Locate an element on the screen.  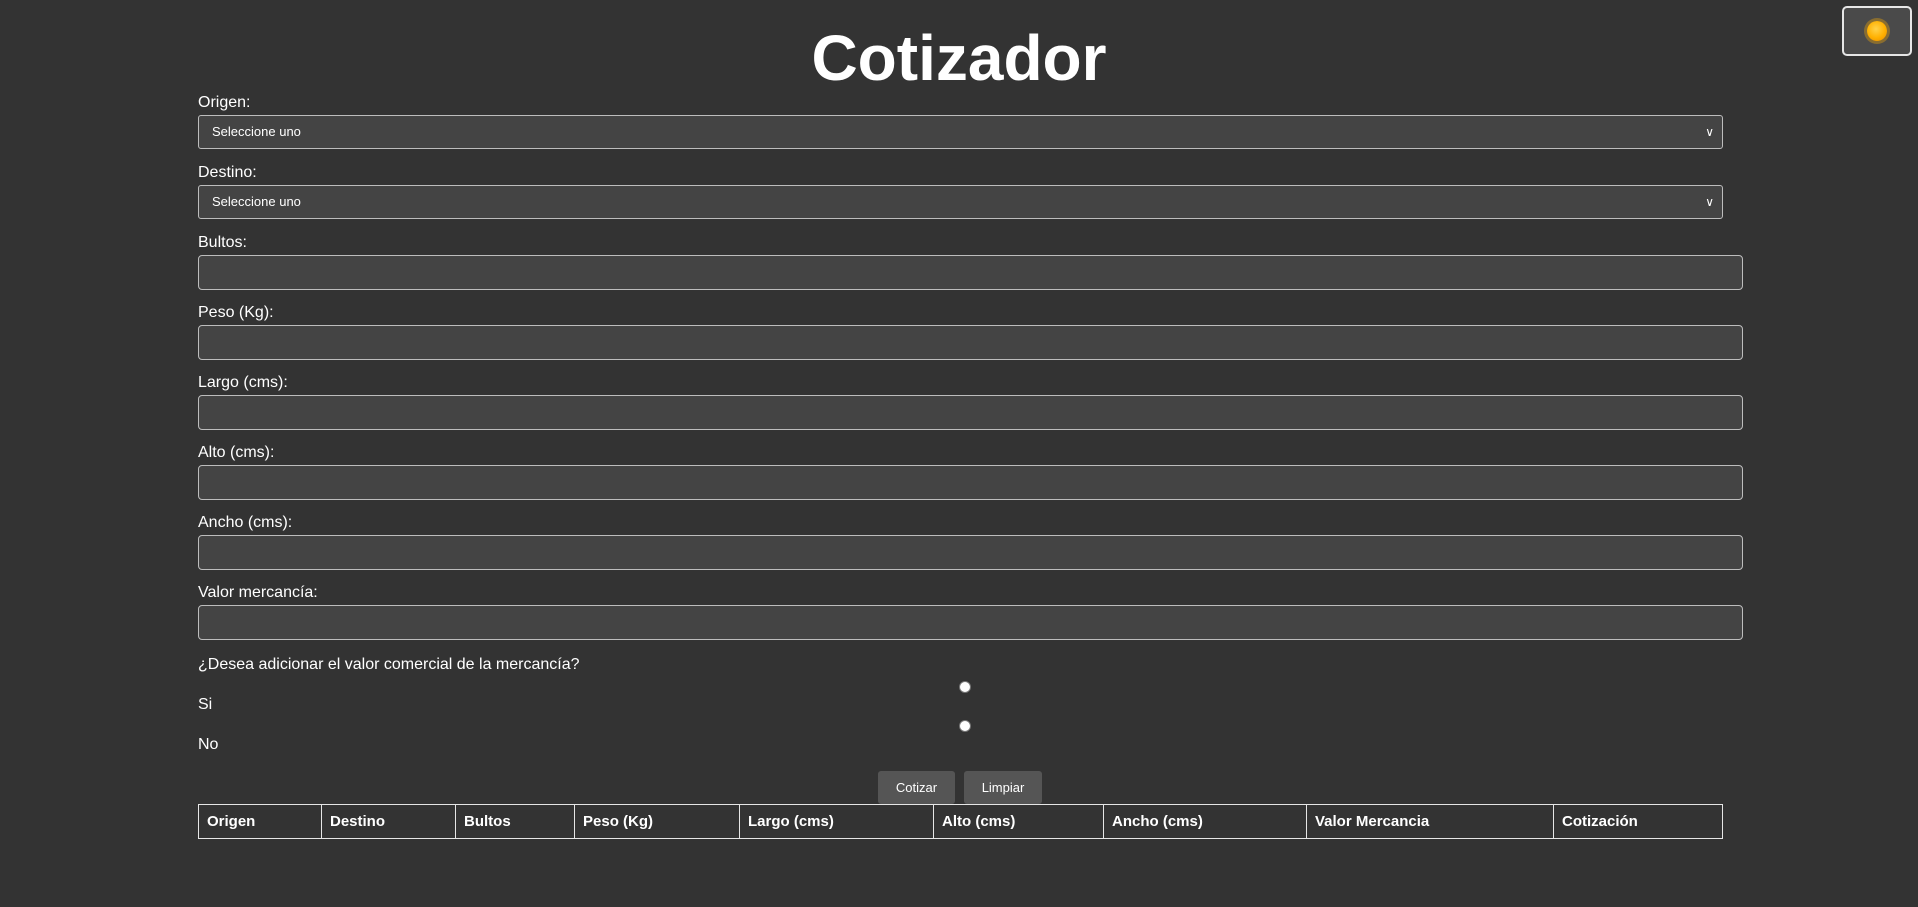
largo-label: Largo (cms): is located at coordinates (243, 382).